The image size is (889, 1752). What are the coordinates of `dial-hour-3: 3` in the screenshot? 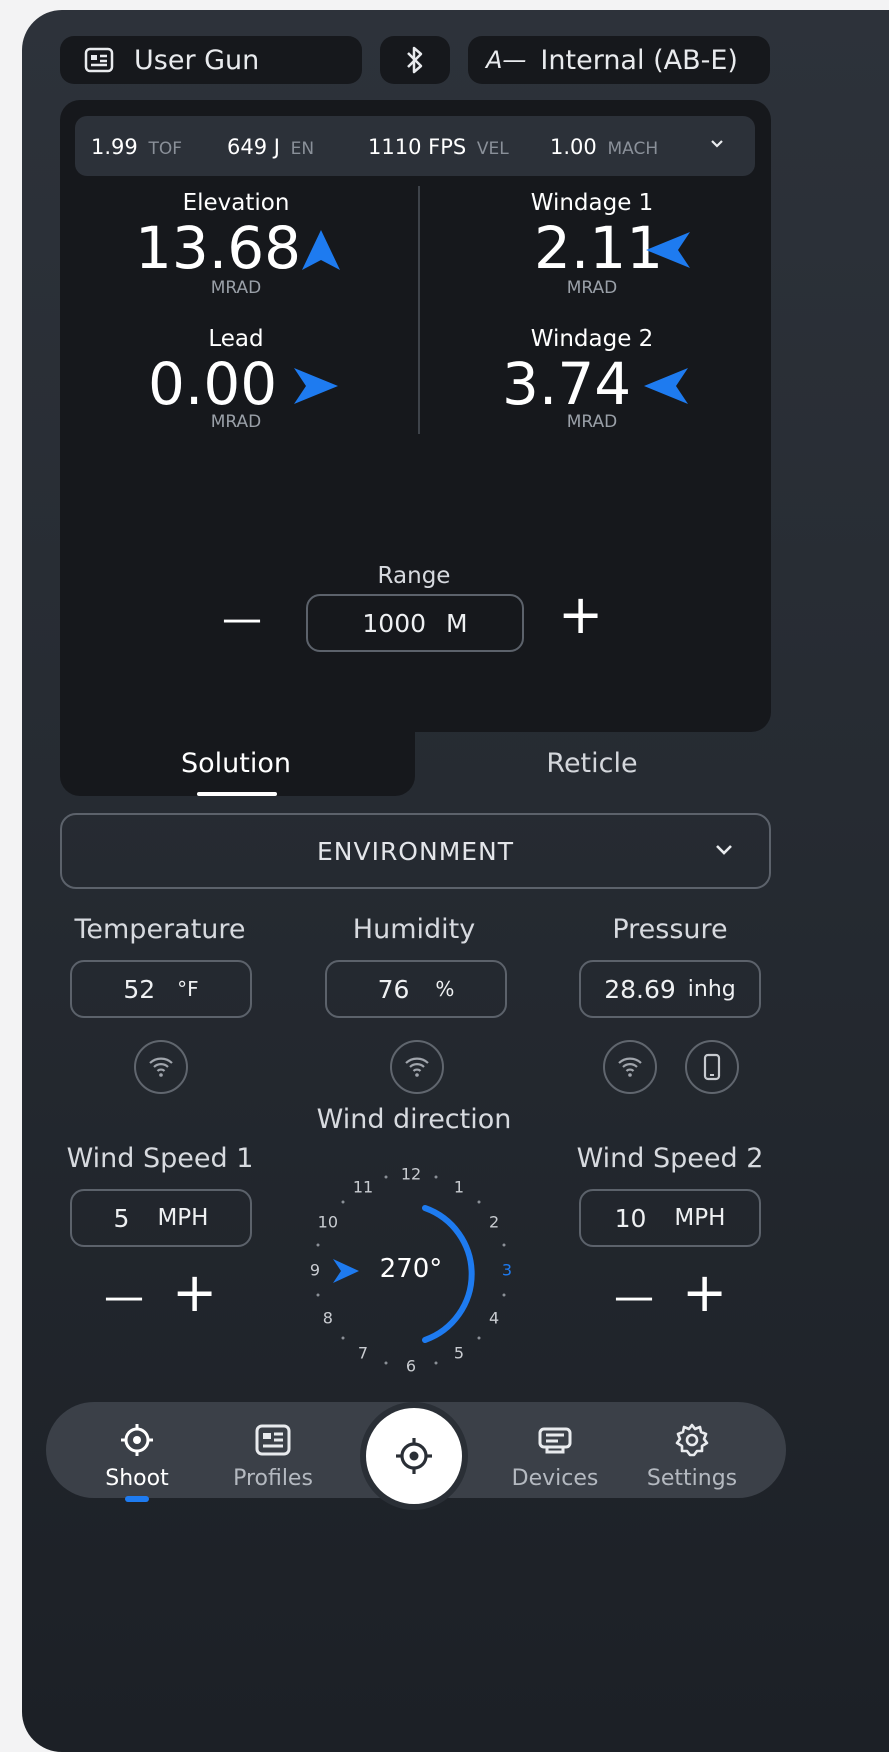 It's located at (507, 1270).